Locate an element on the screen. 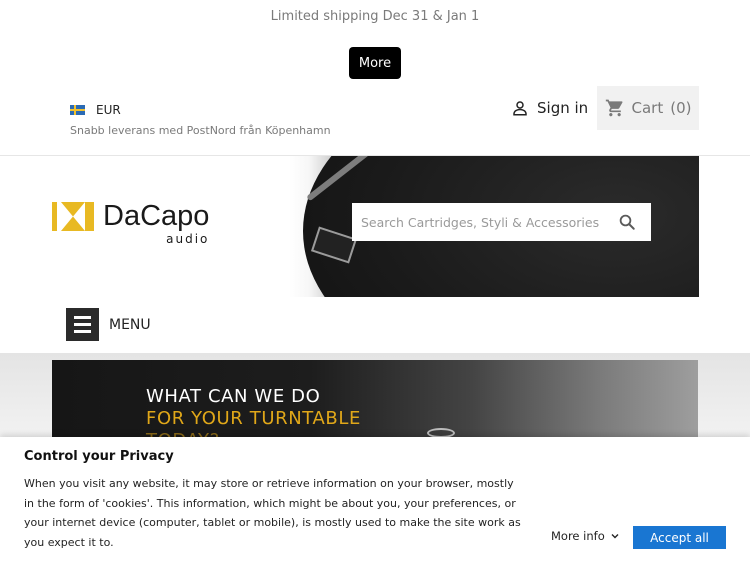  search-input is located at coordinates (482, 222).